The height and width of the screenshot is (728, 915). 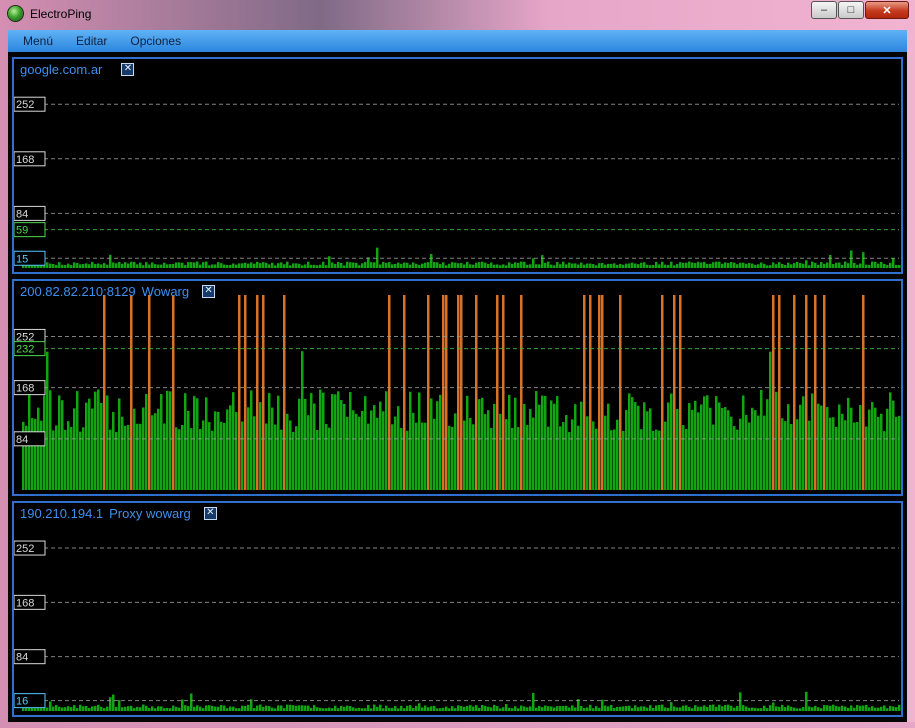 What do you see at coordinates (61, 14) in the screenshot?
I see `window-title: ElectroPing` at bounding box center [61, 14].